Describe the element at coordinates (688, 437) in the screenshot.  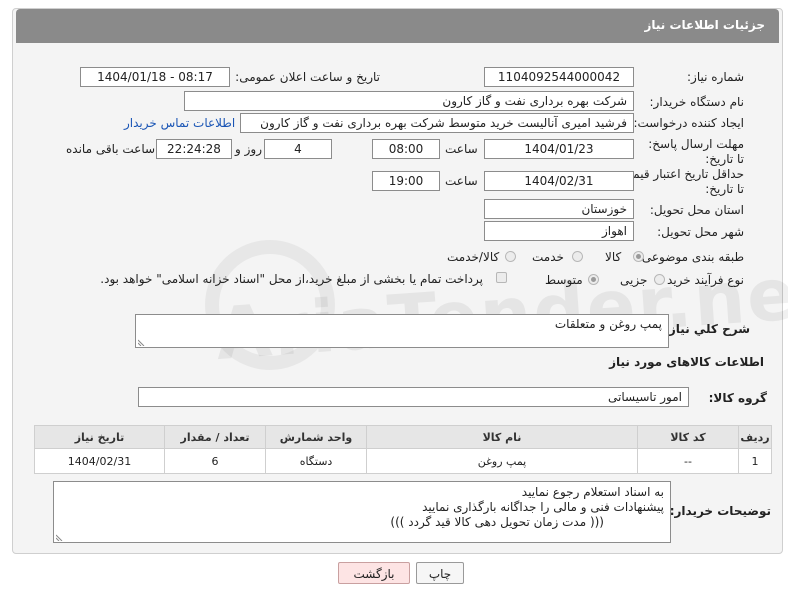
I see `col-code: کد کالا` at that location.